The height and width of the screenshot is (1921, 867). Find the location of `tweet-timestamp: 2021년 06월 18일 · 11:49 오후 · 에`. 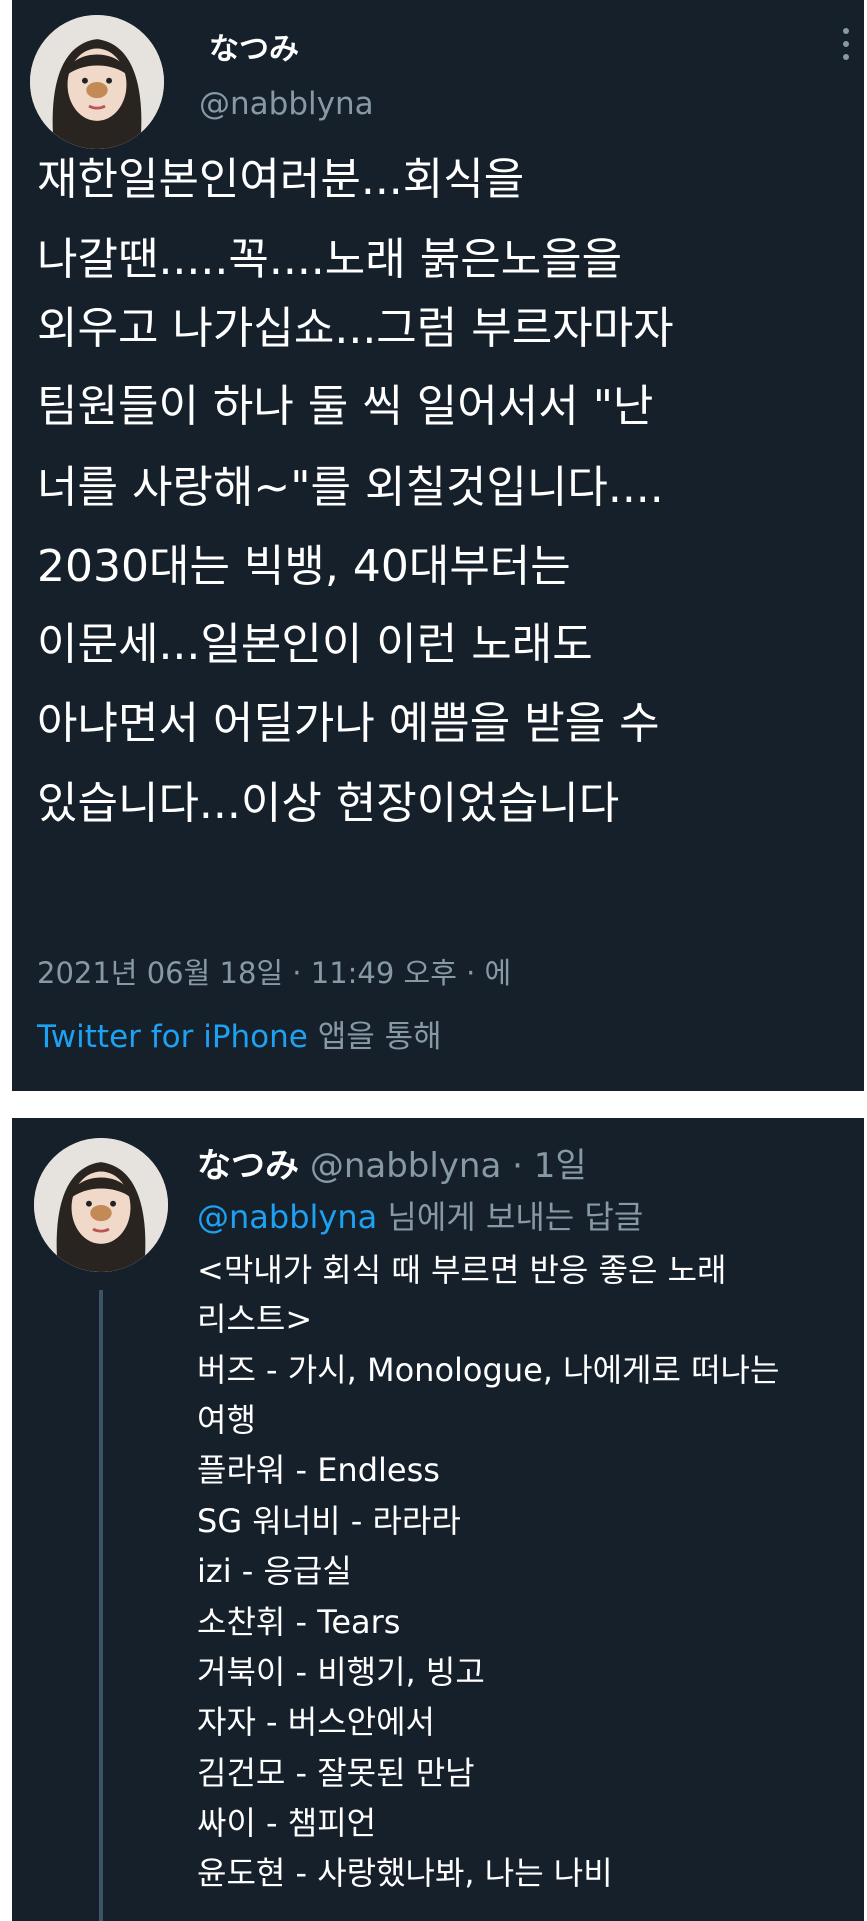

tweet-timestamp: 2021년 06월 18일 · 11:49 오후 · 에 is located at coordinates (274, 971).